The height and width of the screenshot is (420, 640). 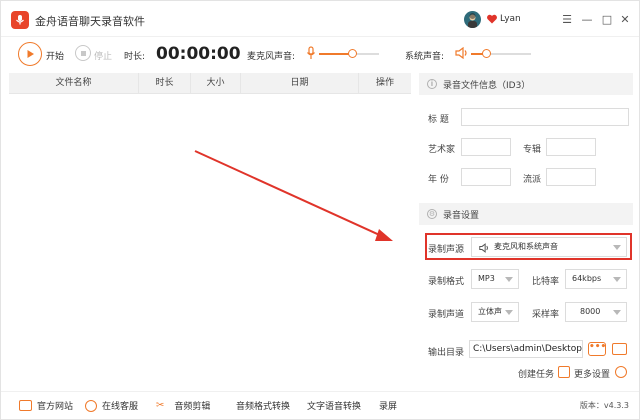 I want to click on username: Lyan, so click(x=510, y=19).